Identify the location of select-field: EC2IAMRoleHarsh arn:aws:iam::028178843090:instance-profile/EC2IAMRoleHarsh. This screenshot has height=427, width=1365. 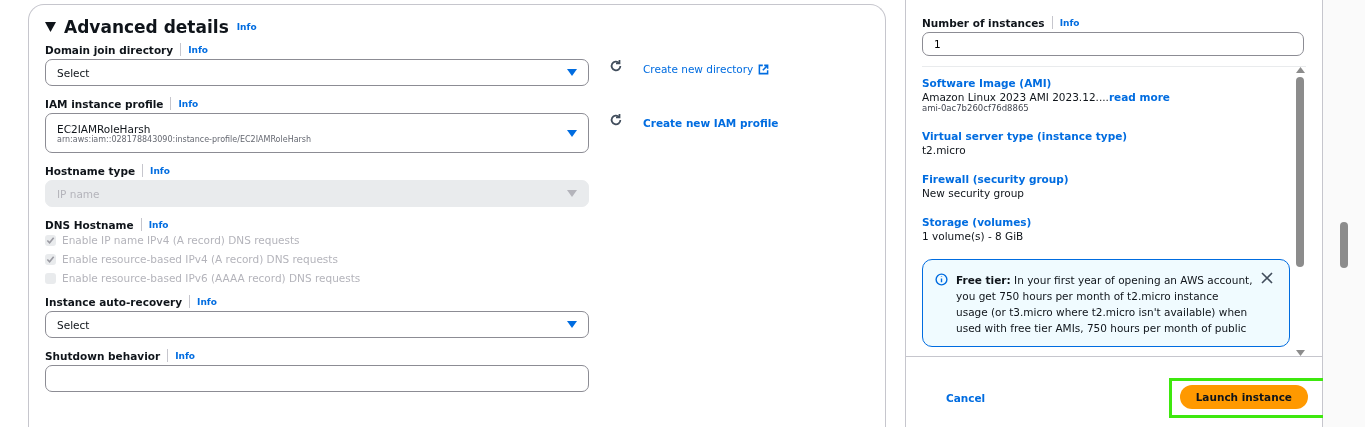
(317, 133).